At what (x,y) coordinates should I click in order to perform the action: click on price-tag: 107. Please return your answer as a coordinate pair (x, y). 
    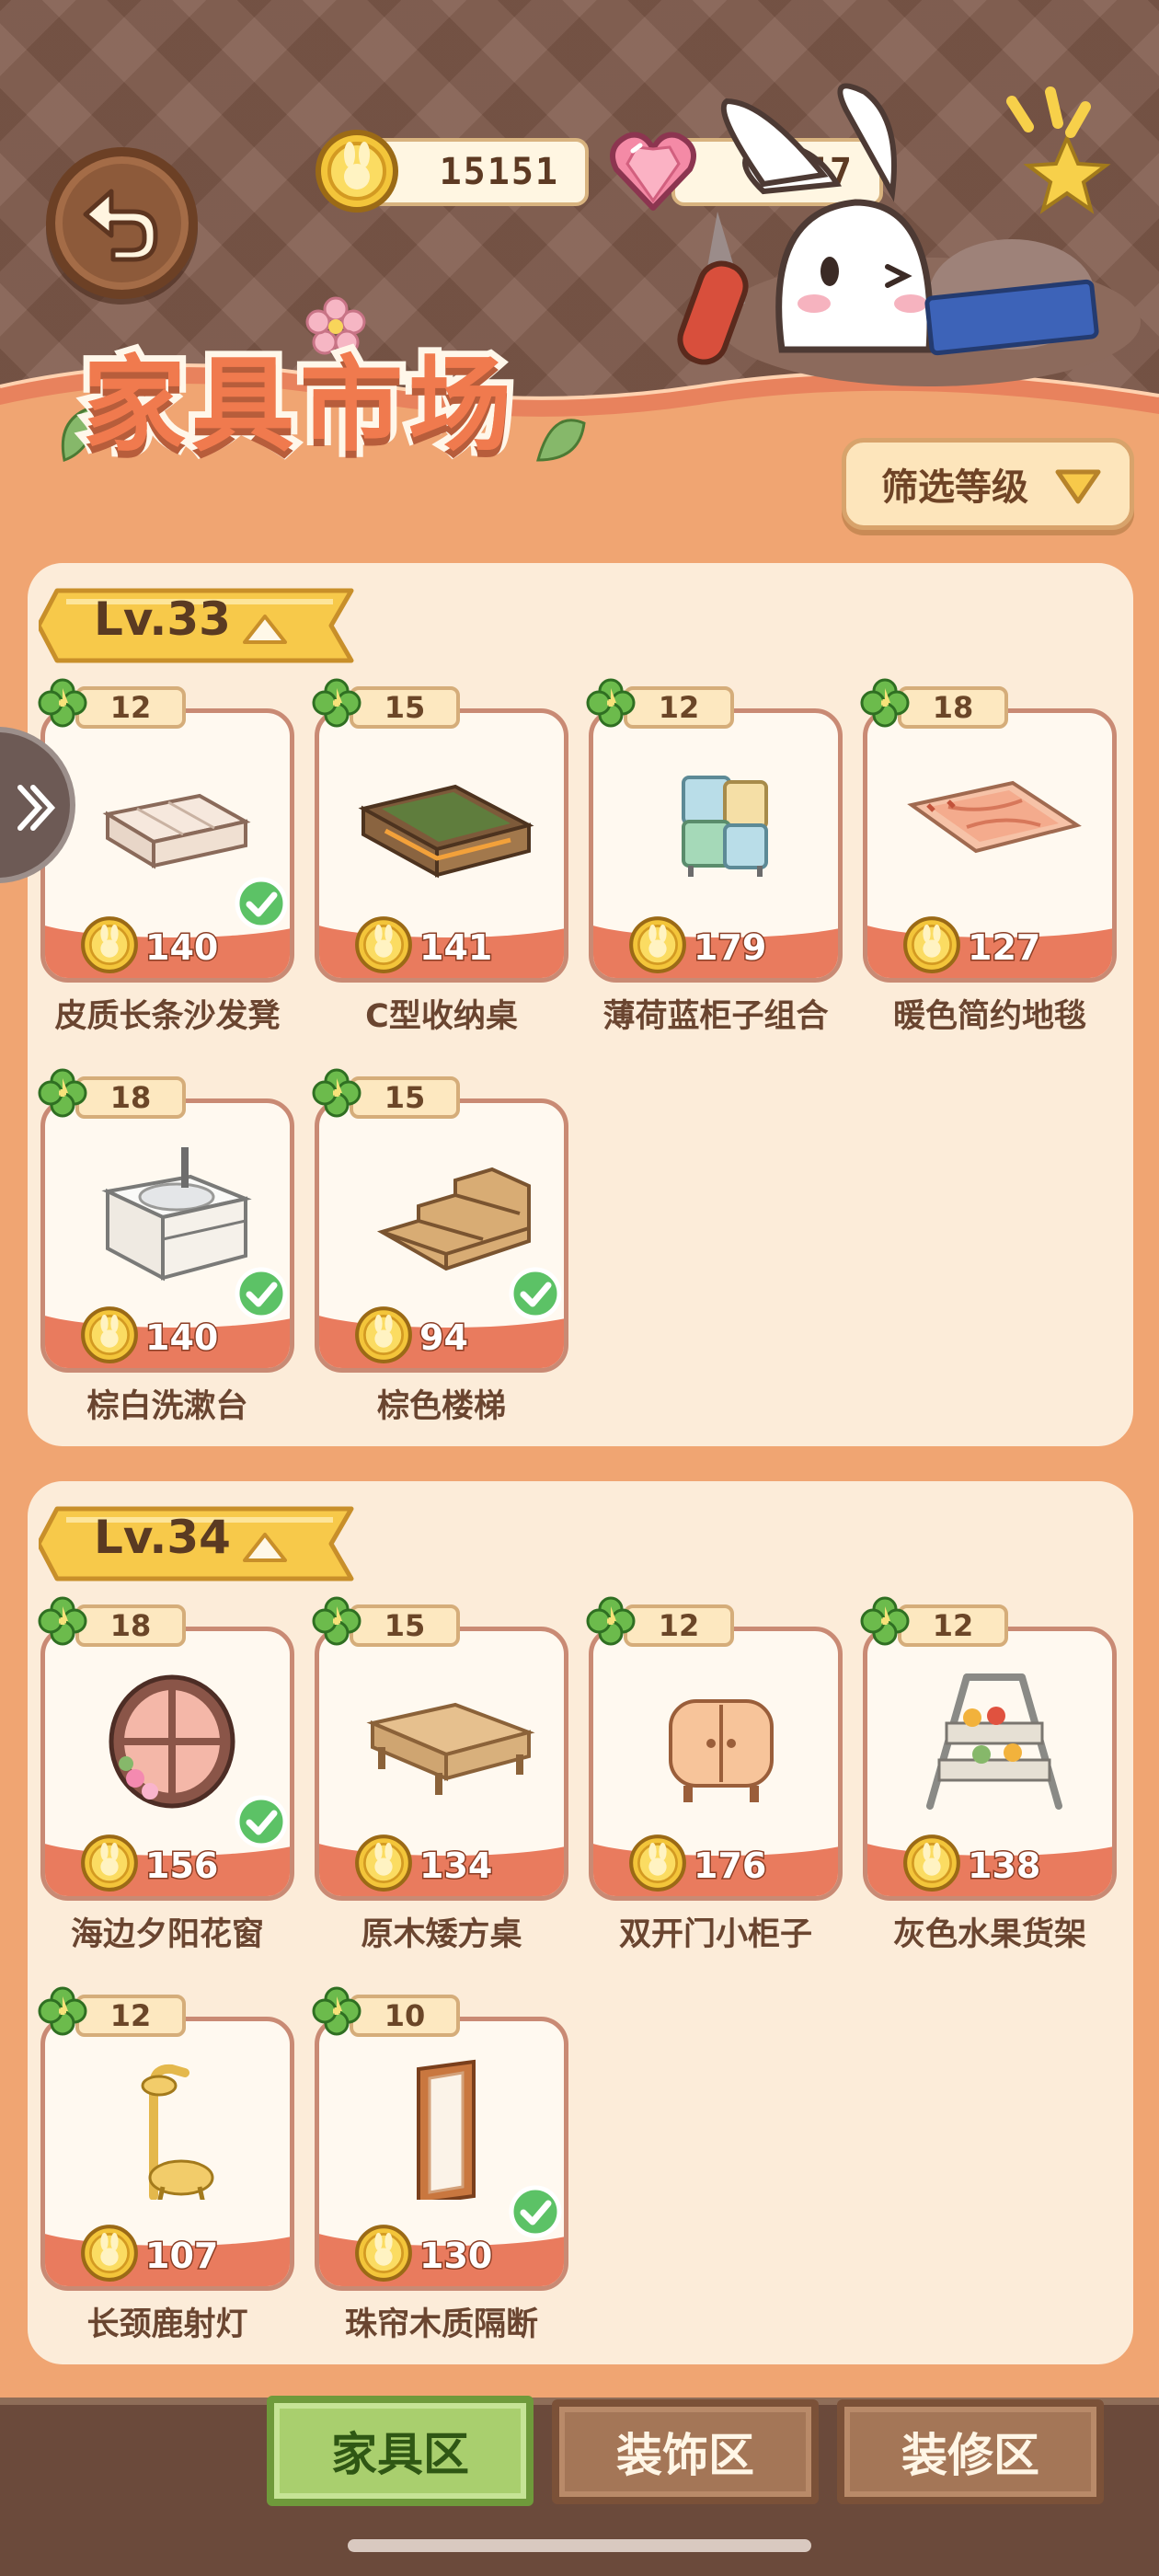
    Looking at the image, I should click on (180, 2254).